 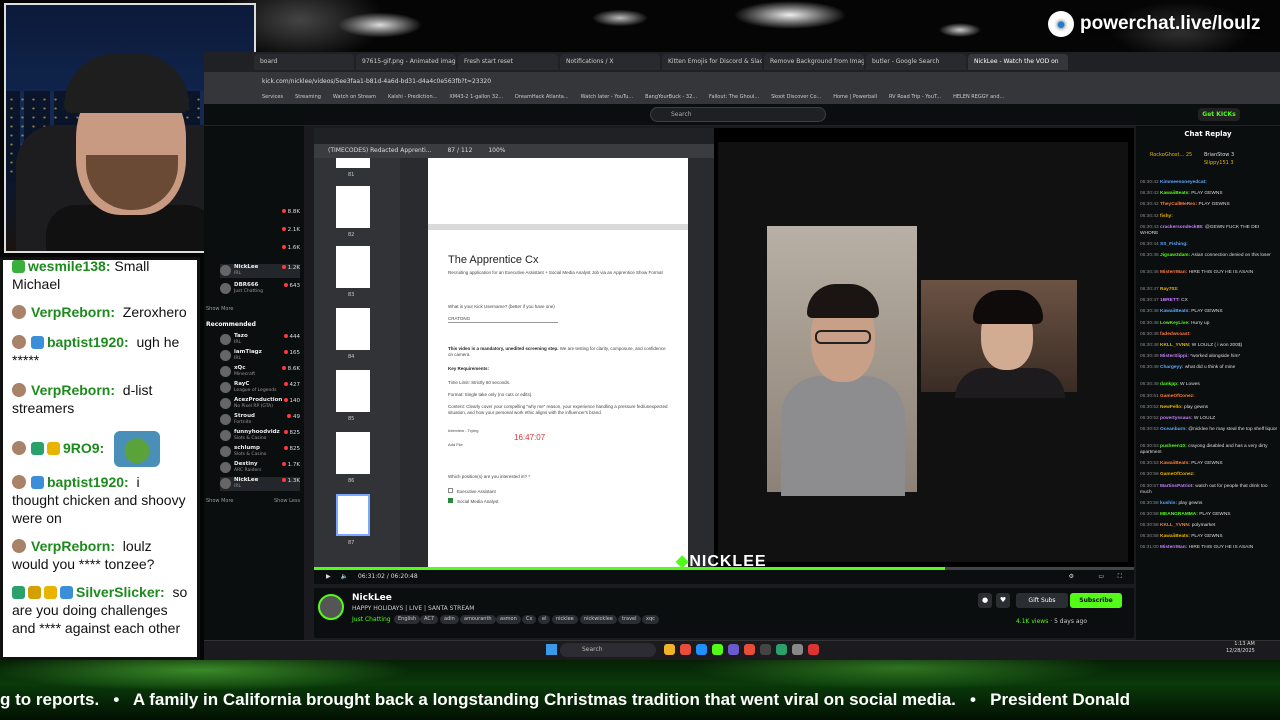 What do you see at coordinates (260, 404) in the screenshot?
I see `sidebar-channel: AcezProduction No Pixel RP (GTA) 140` at bounding box center [260, 404].